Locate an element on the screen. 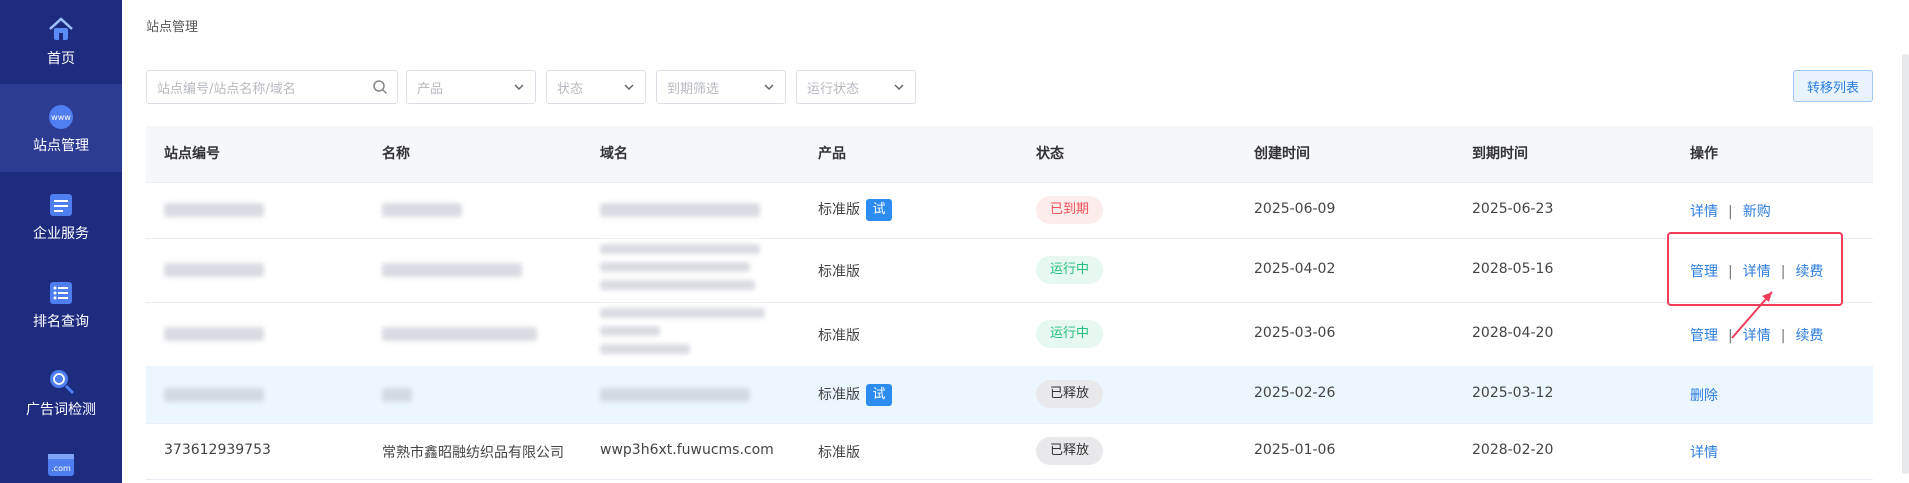 The width and height of the screenshot is (1909, 483). sidebar-item-enterprise-service: 企业服务 is located at coordinates (61, 216).